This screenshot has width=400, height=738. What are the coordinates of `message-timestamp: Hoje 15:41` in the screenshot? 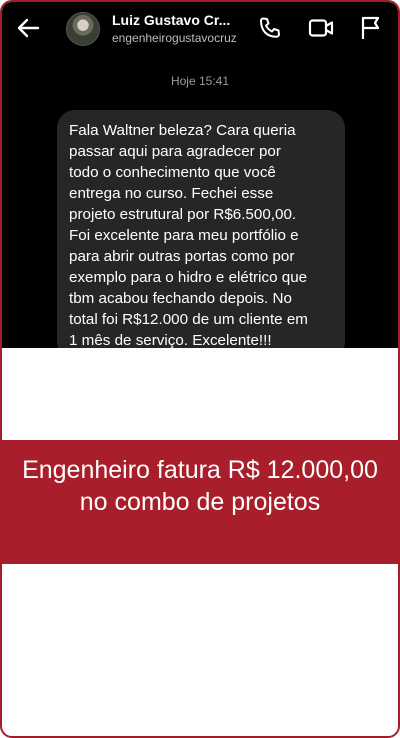 It's located at (200, 81).